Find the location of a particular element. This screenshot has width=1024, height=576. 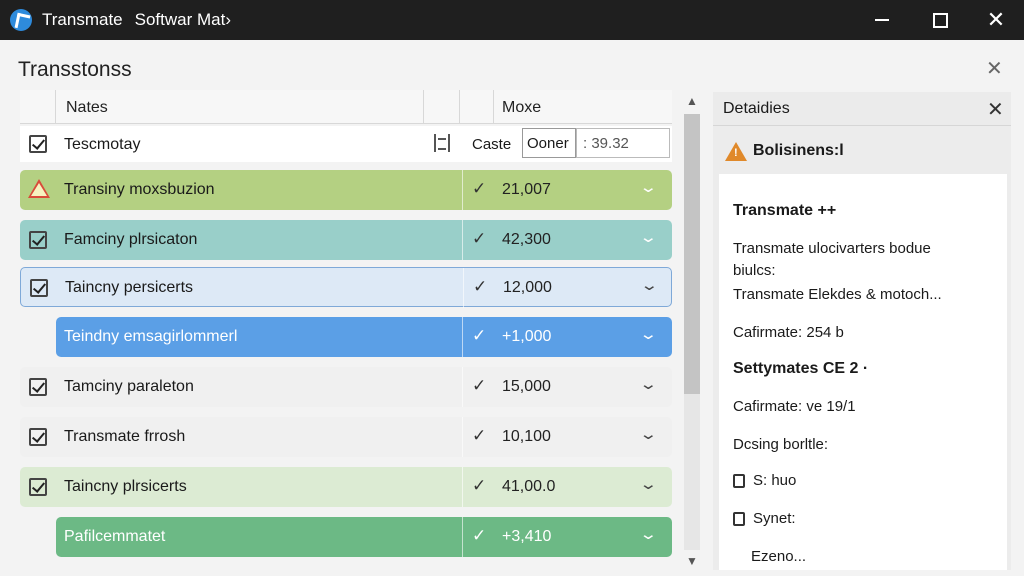

table-row: Teindny emsagirlommerl ✓ +1,000 ⌄ is located at coordinates (364, 337).